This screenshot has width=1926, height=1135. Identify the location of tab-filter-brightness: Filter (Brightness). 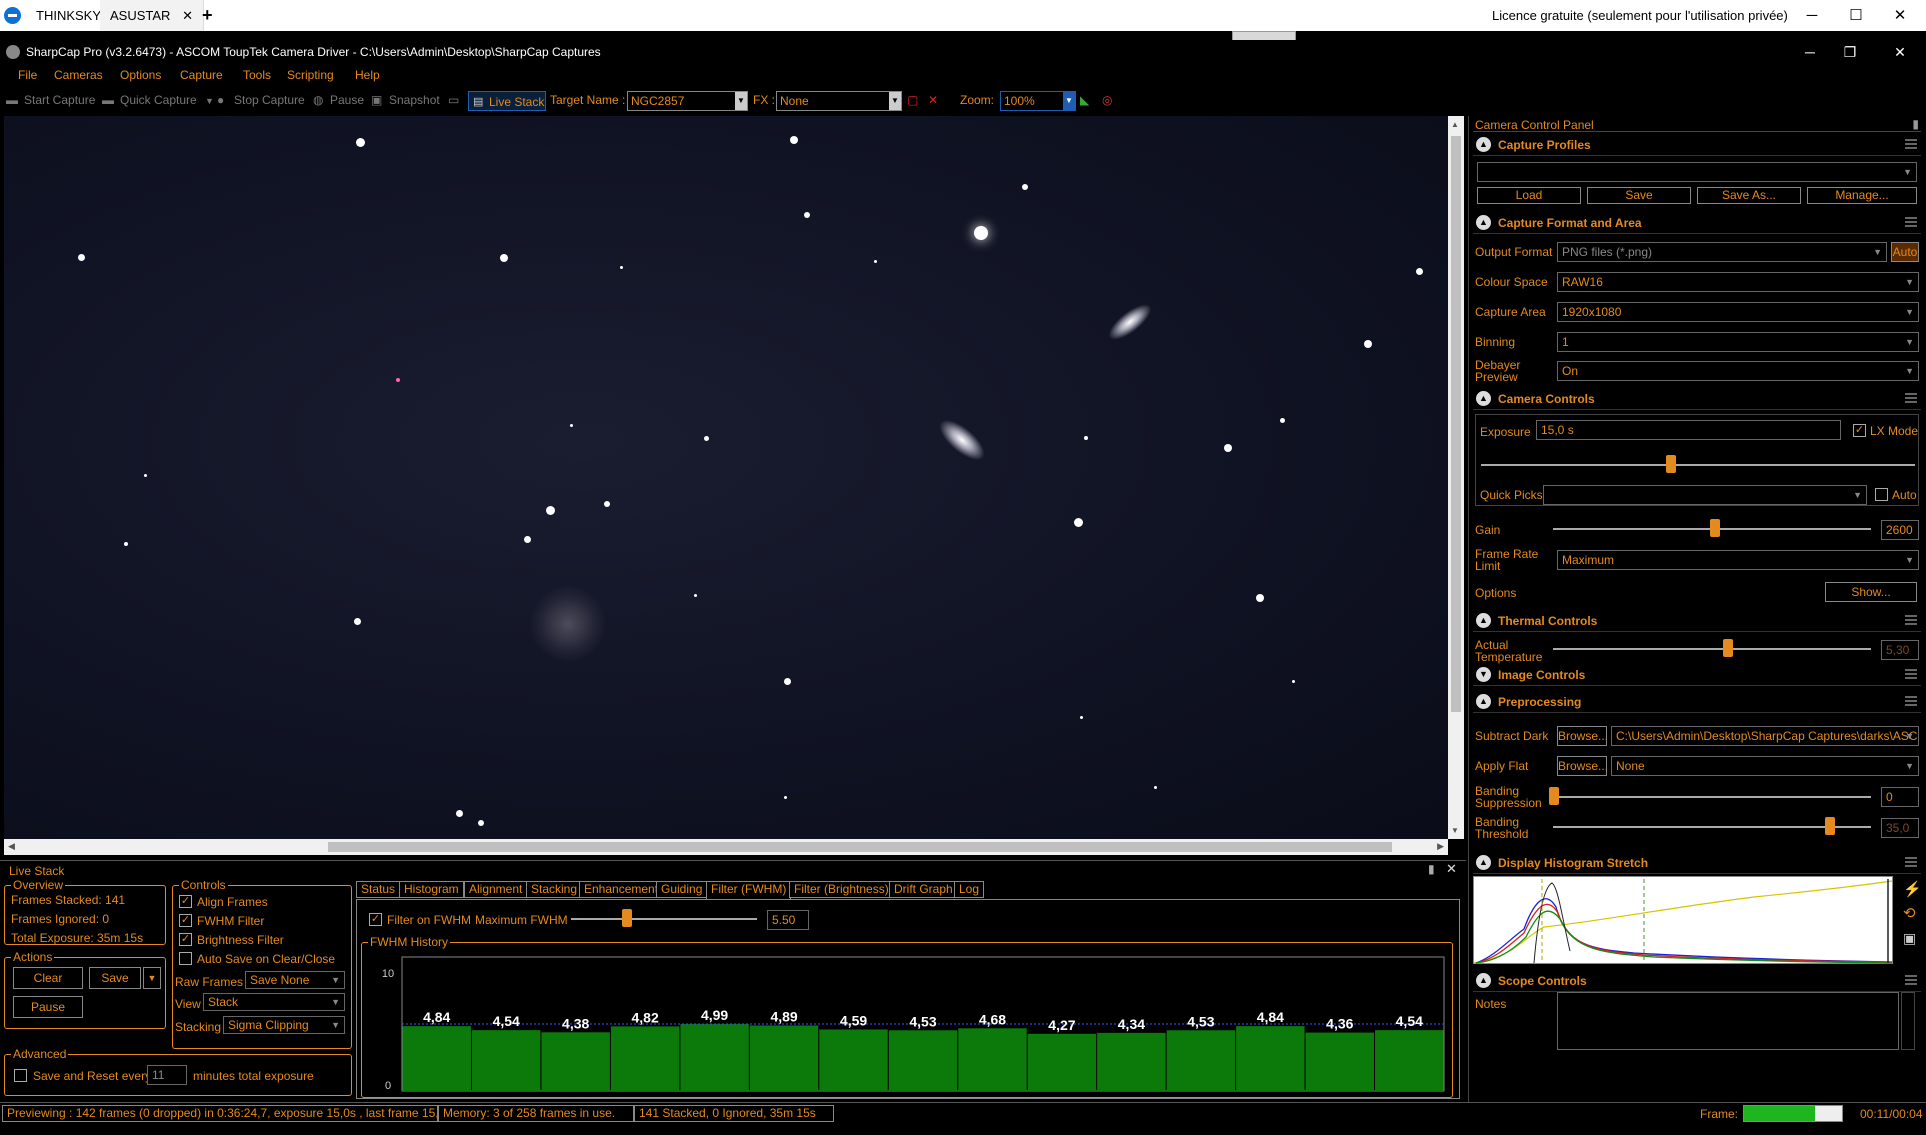
(841, 889).